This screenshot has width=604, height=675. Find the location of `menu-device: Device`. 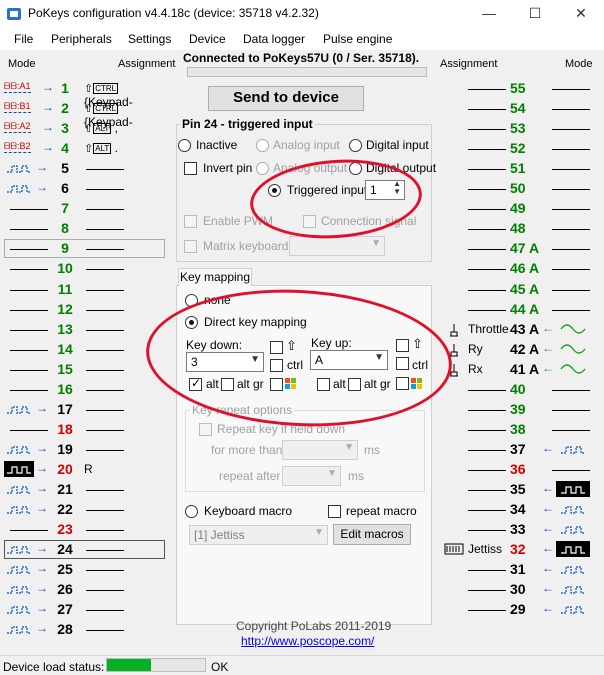

menu-device: Device is located at coordinates (207, 39).